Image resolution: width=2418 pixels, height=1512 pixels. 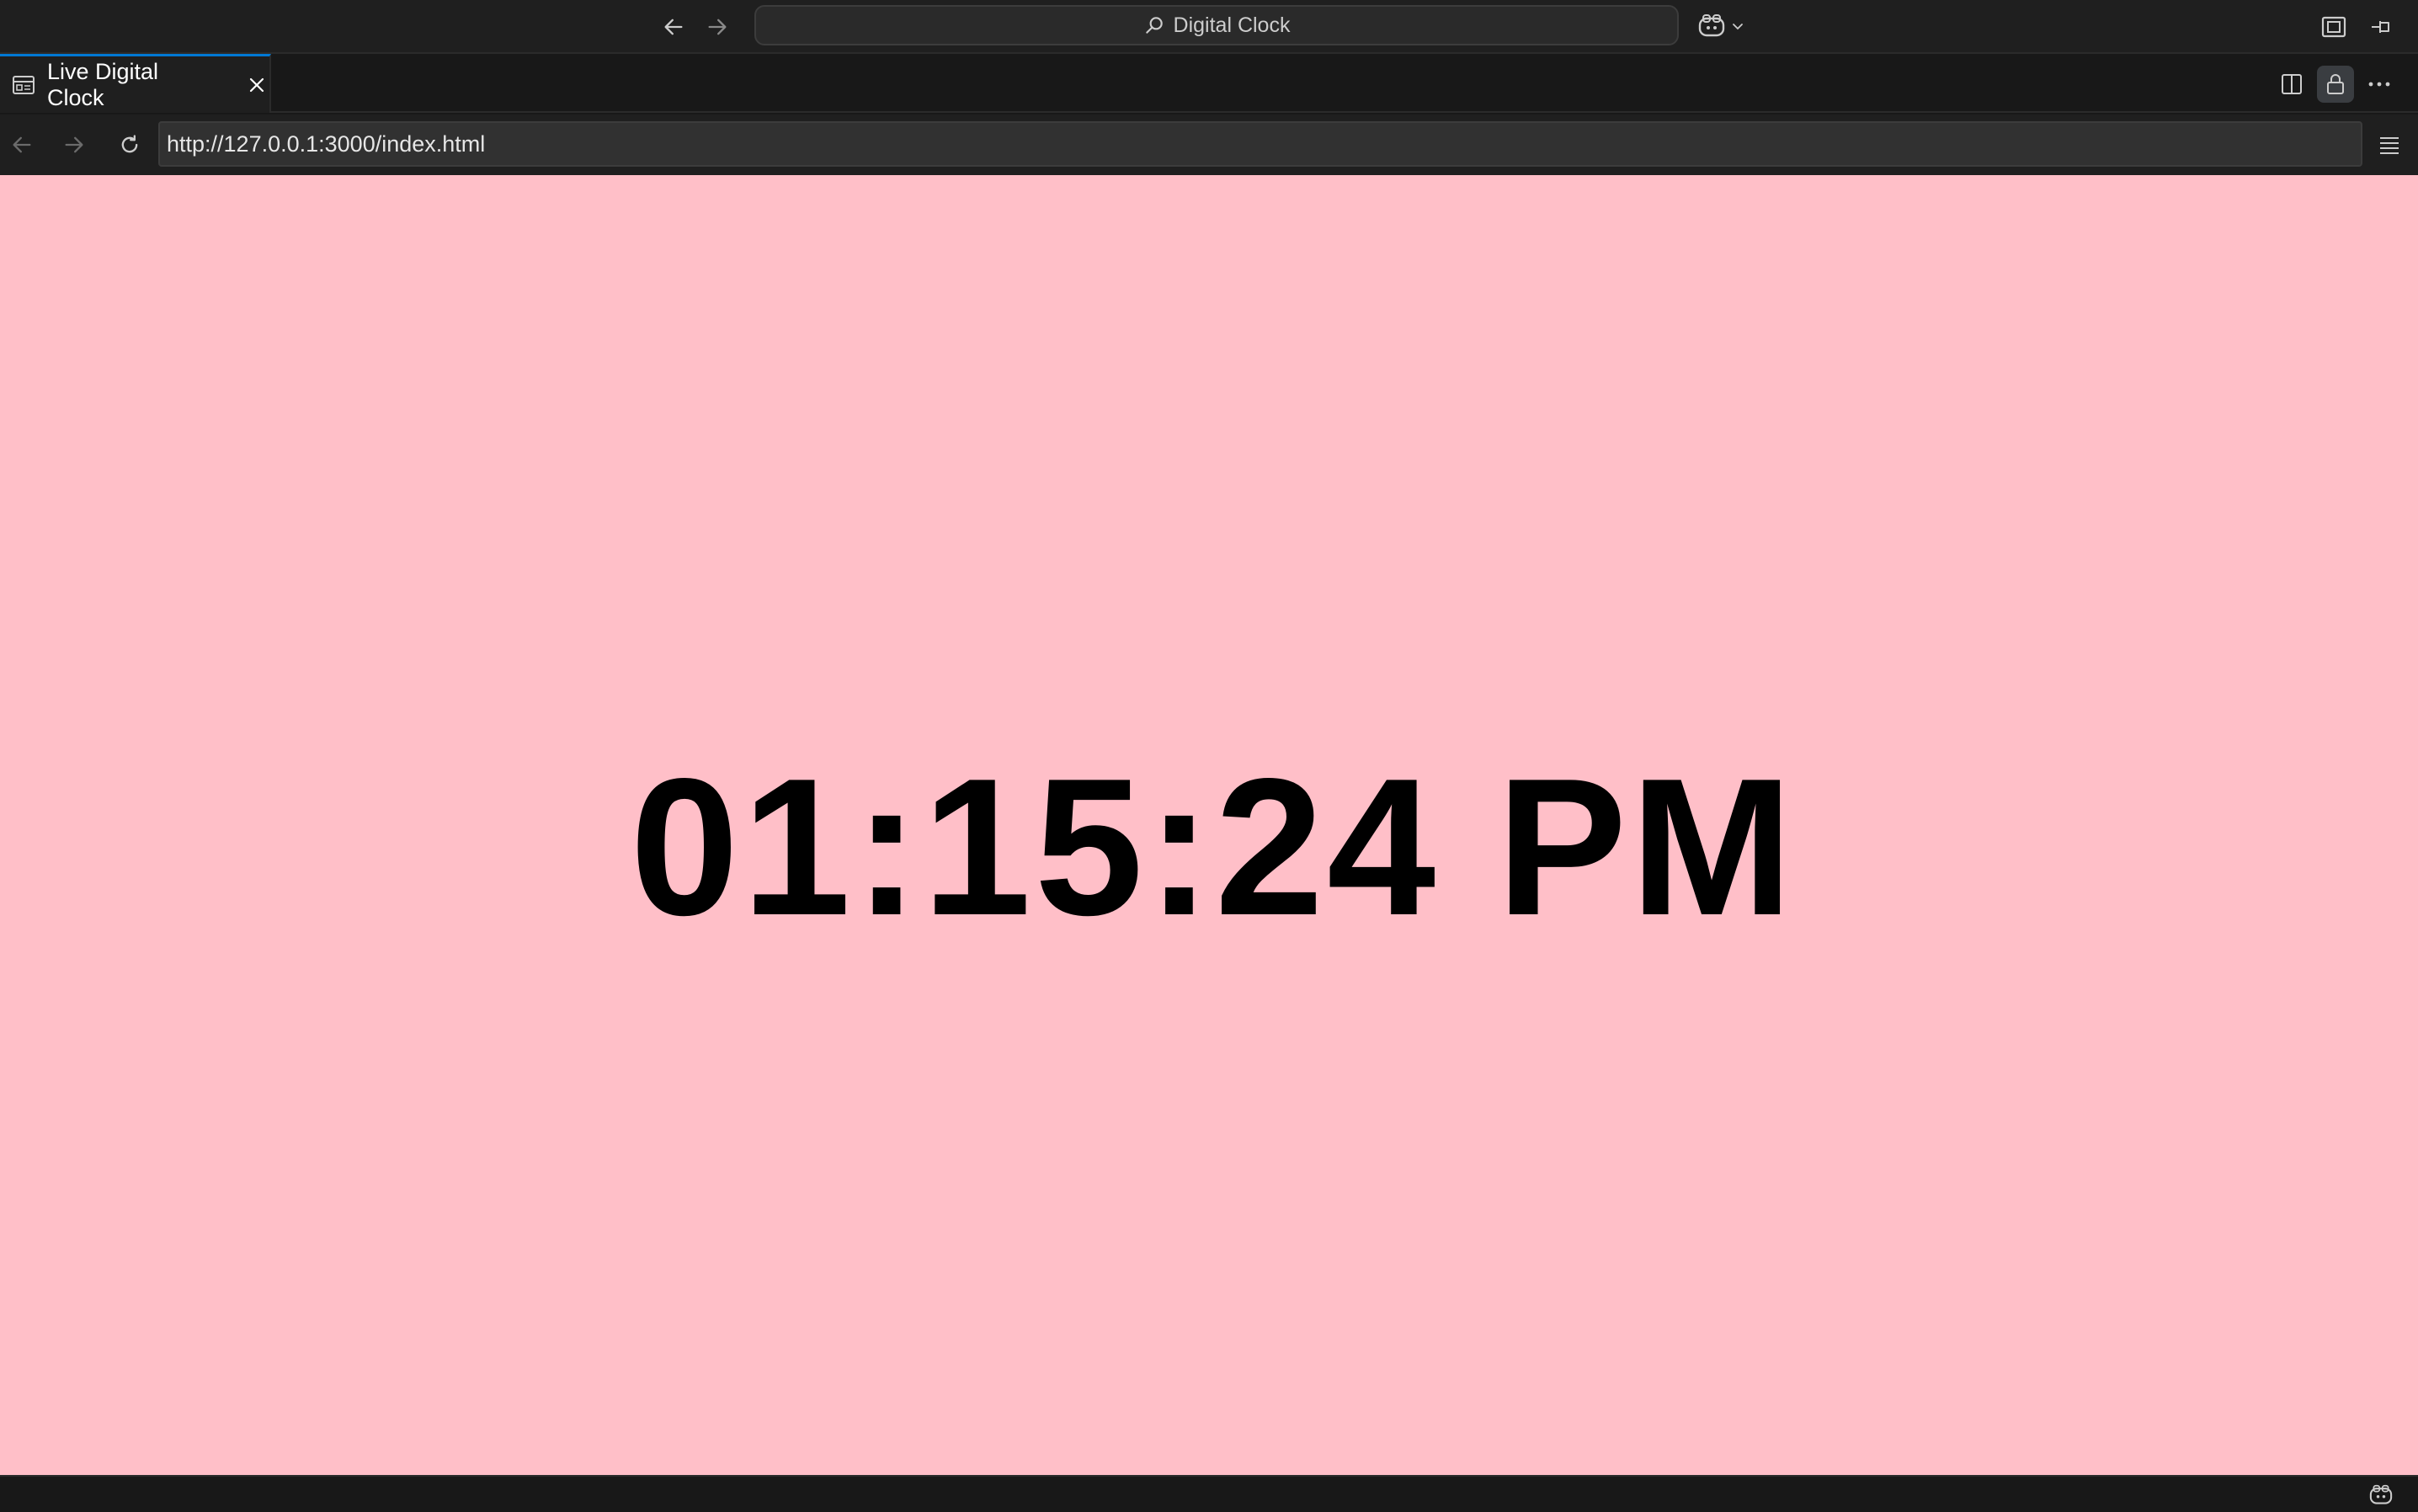 What do you see at coordinates (674, 27) in the screenshot?
I see `back-arrow-icon` at bounding box center [674, 27].